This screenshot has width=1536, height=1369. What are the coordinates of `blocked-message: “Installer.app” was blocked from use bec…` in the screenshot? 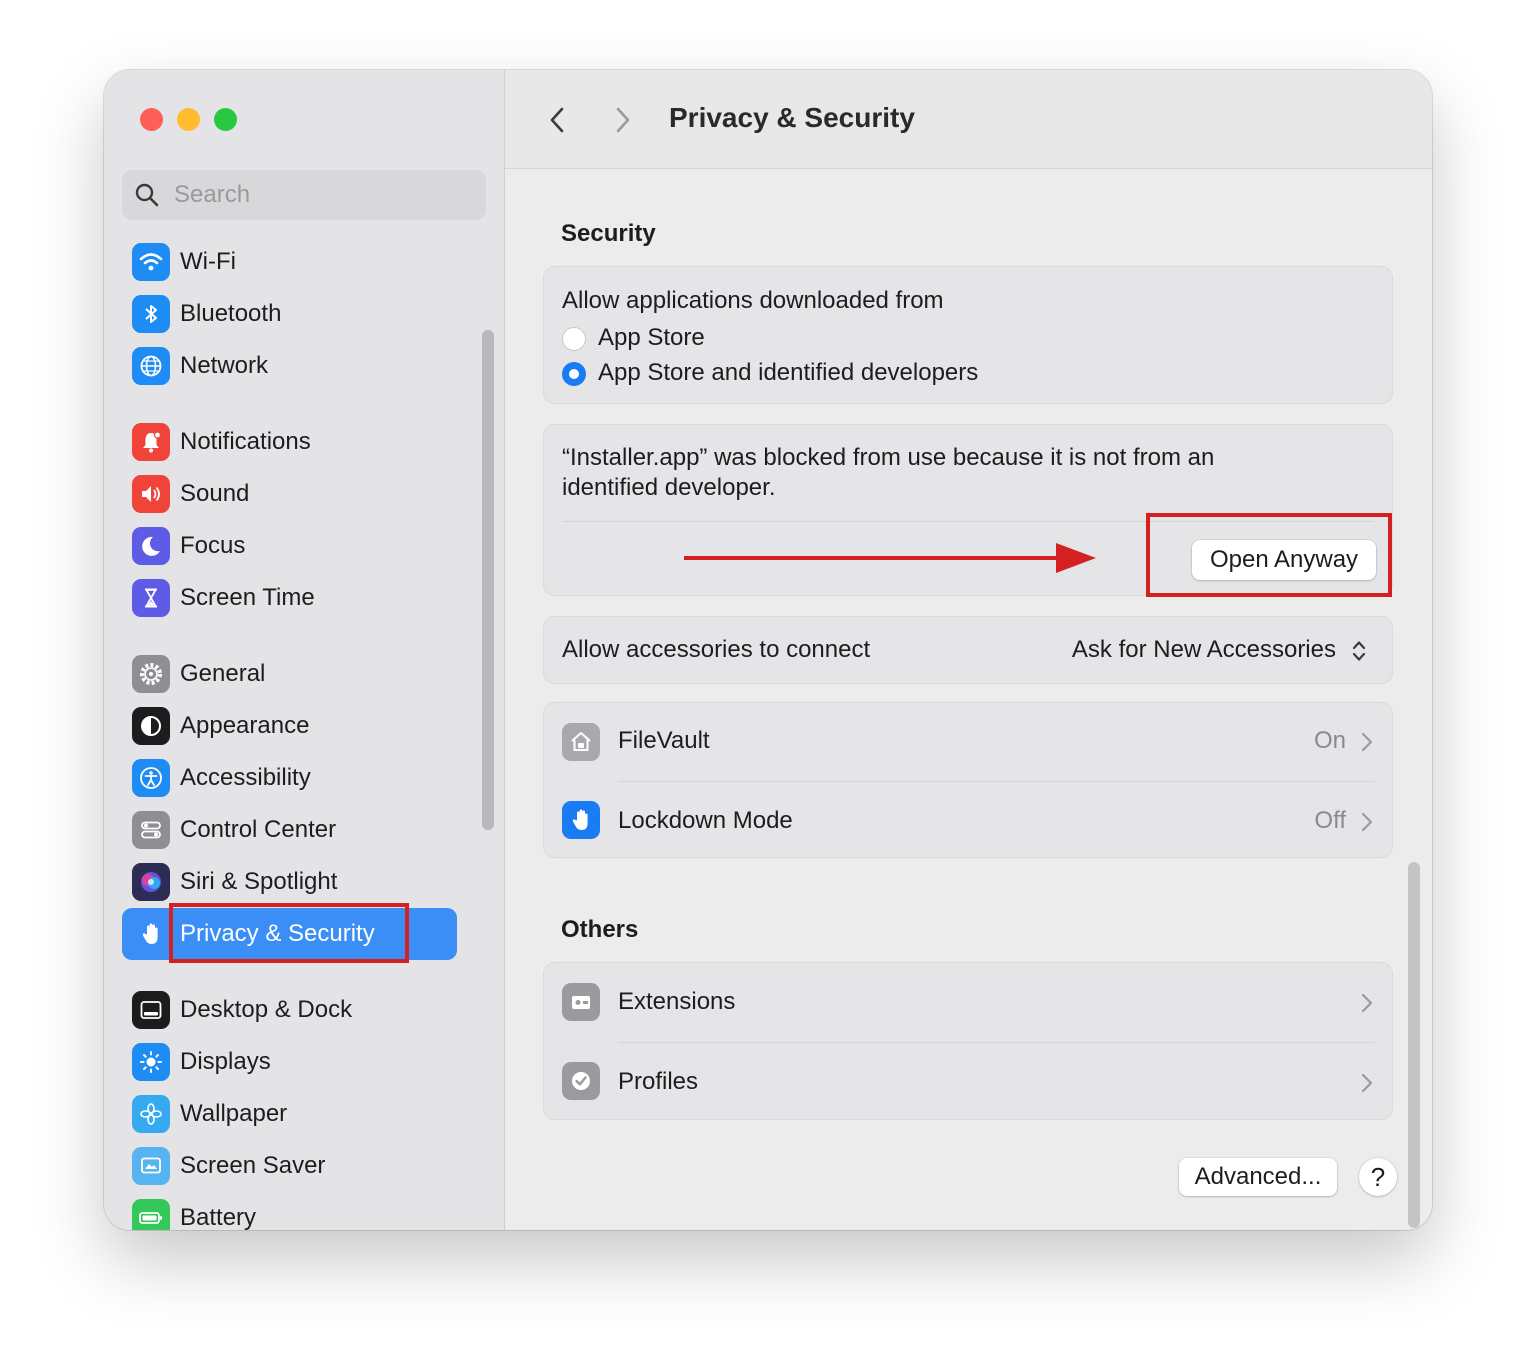 It's located at (888, 472).